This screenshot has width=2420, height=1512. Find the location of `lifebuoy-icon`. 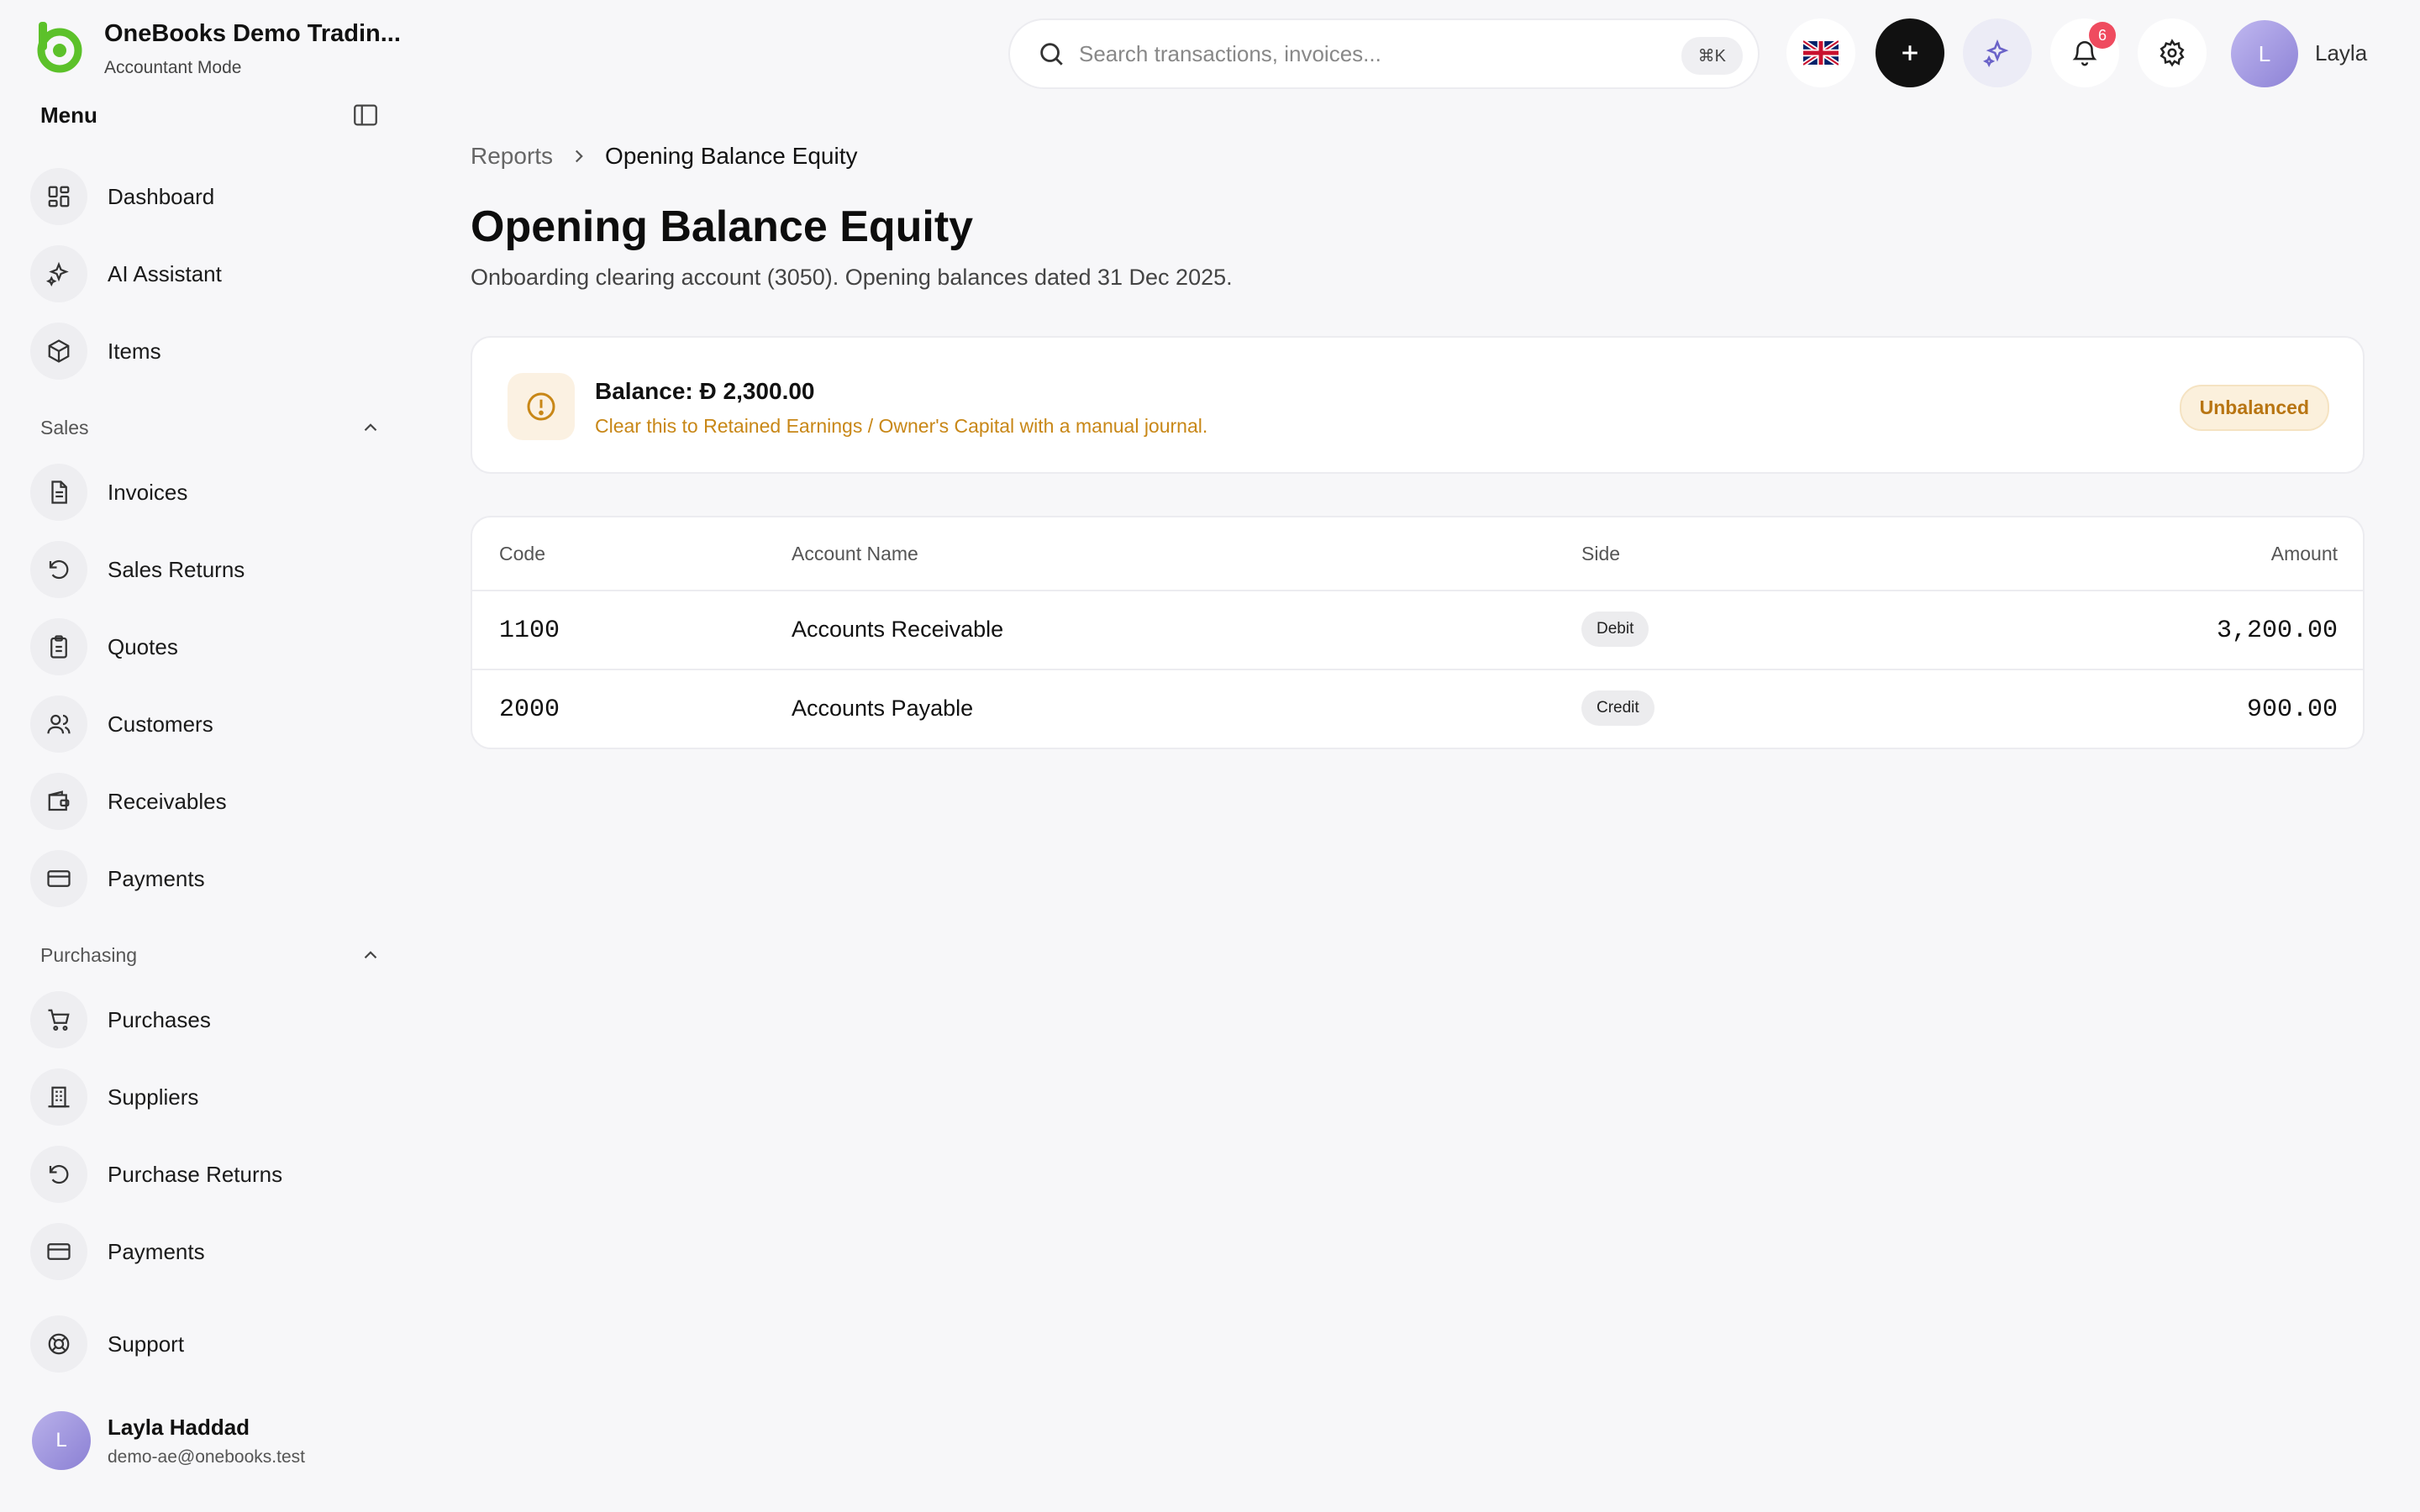

lifebuoy-icon is located at coordinates (58, 1344).